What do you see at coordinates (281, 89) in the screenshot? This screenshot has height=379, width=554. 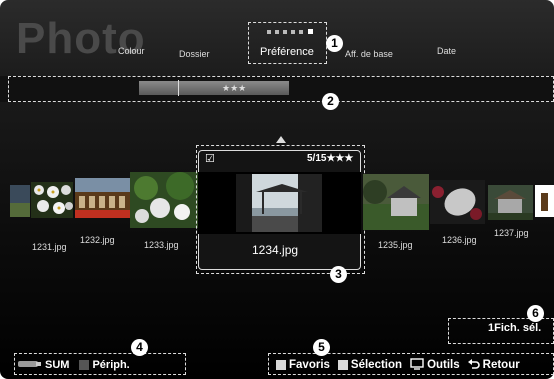 I see `callout-box-rating-bar` at bounding box center [281, 89].